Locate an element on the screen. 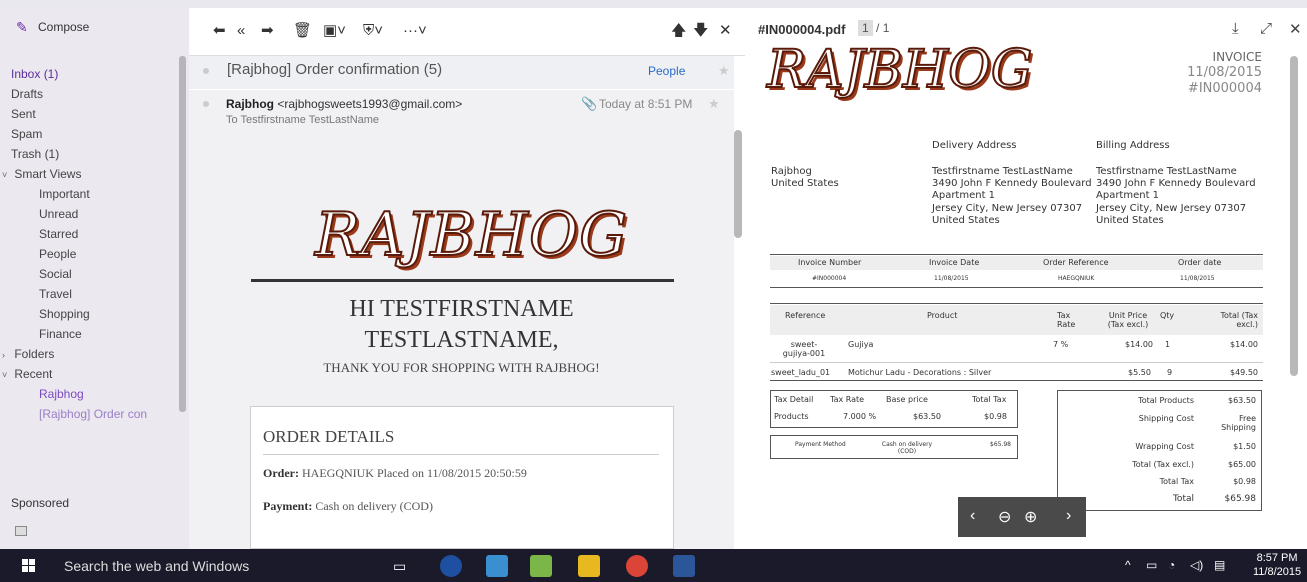  sidebar-item-finance: Finance is located at coordinates (94, 334).